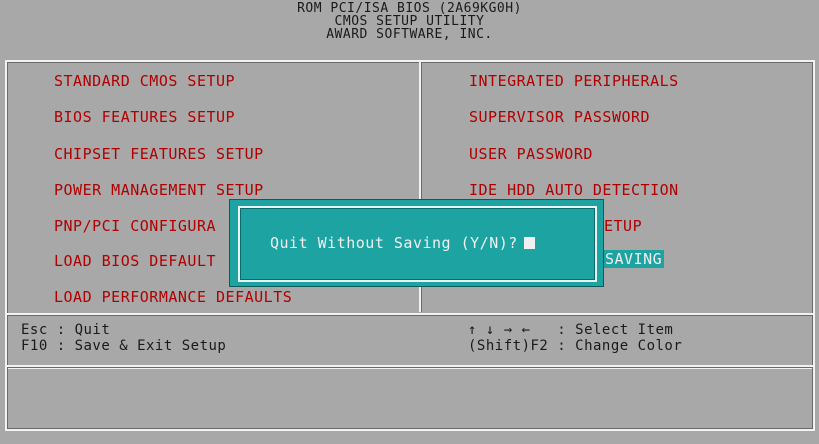  Describe the element at coordinates (410, 398) in the screenshot. I see `status-bar-frame` at that location.